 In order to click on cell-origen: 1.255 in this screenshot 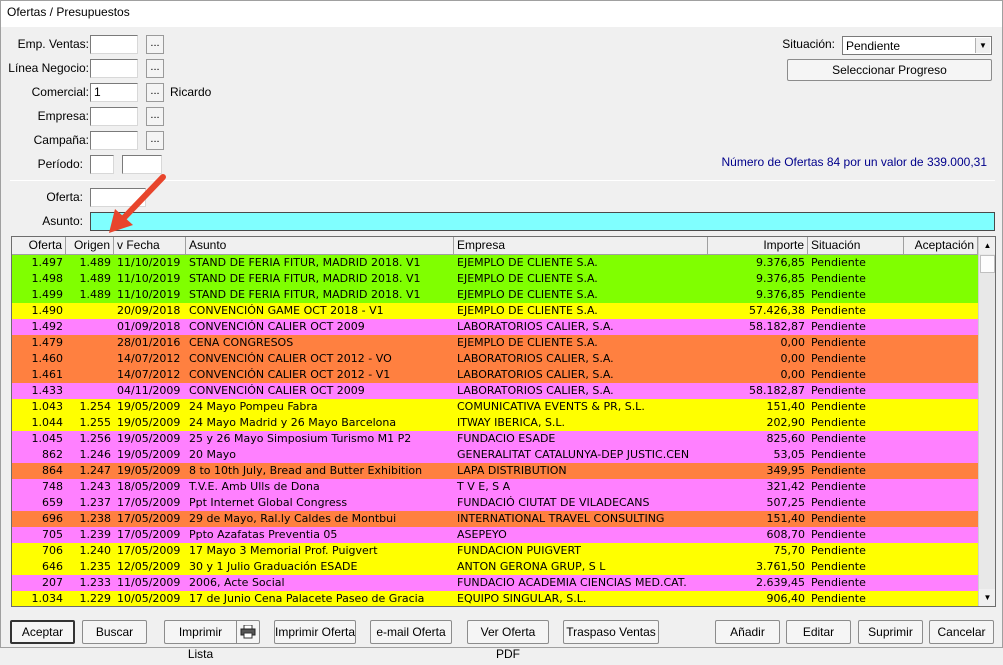, I will do `click(95, 422)`.